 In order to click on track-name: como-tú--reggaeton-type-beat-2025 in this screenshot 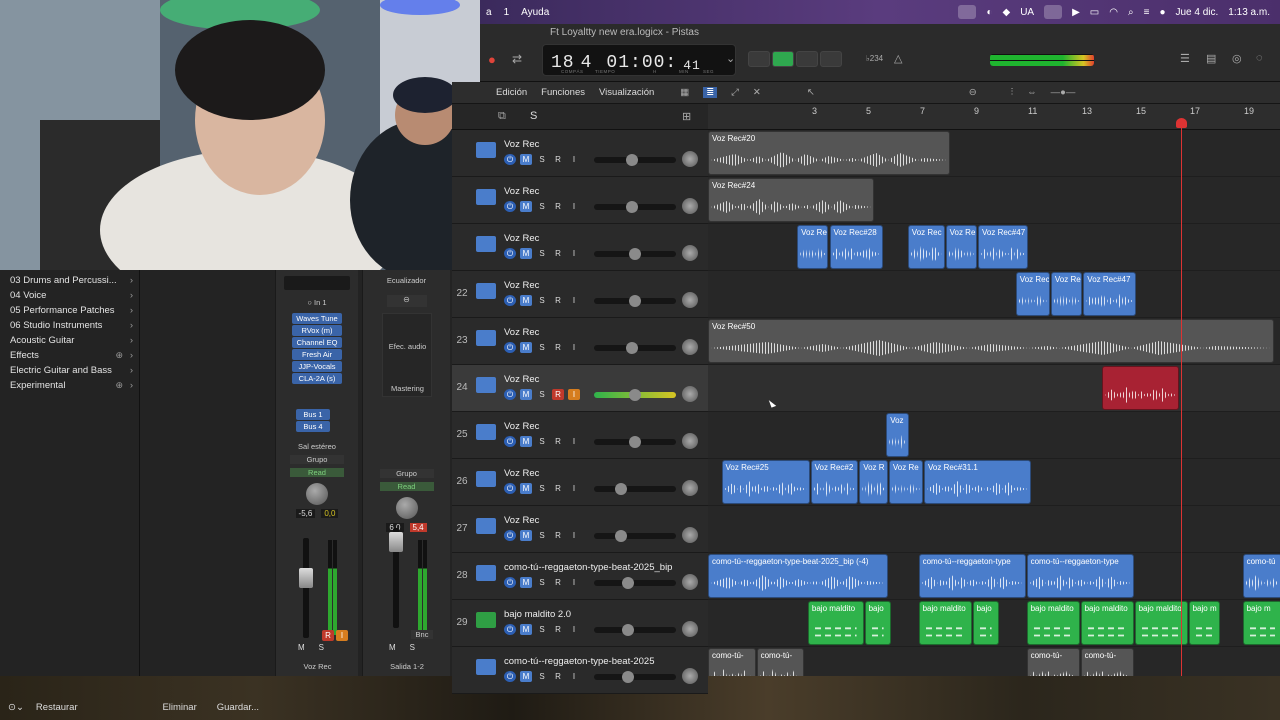, I will do `click(579, 661)`.